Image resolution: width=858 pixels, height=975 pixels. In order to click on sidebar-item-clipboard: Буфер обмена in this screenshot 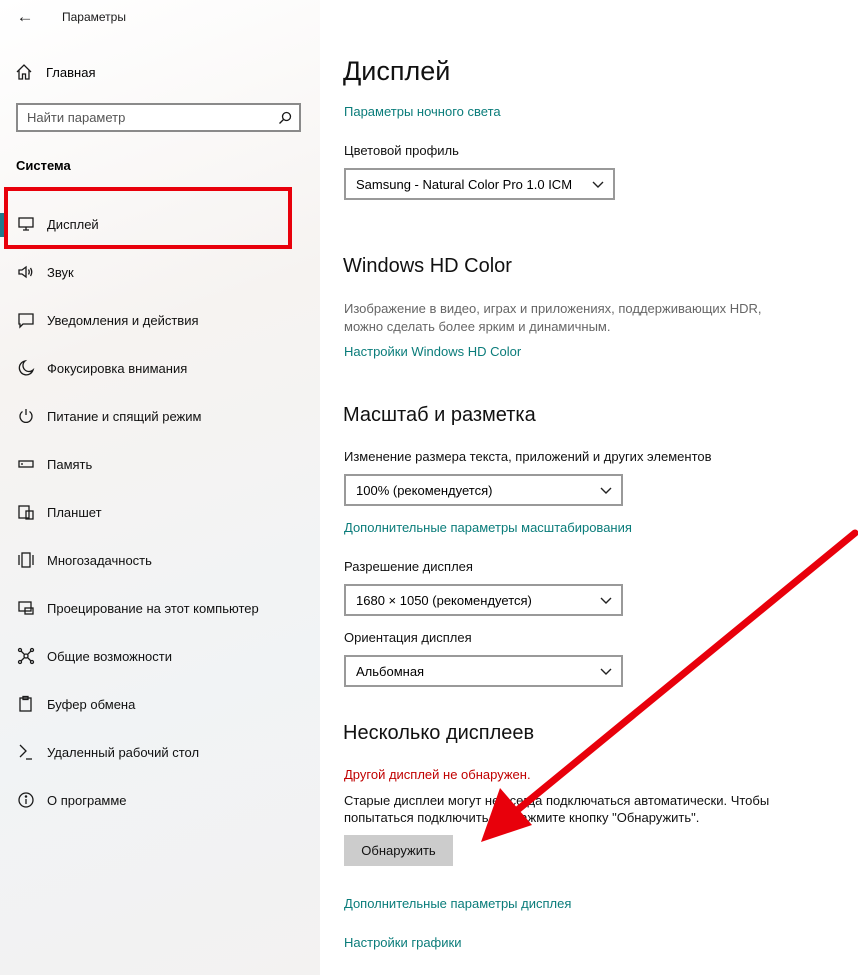, I will do `click(160, 704)`.